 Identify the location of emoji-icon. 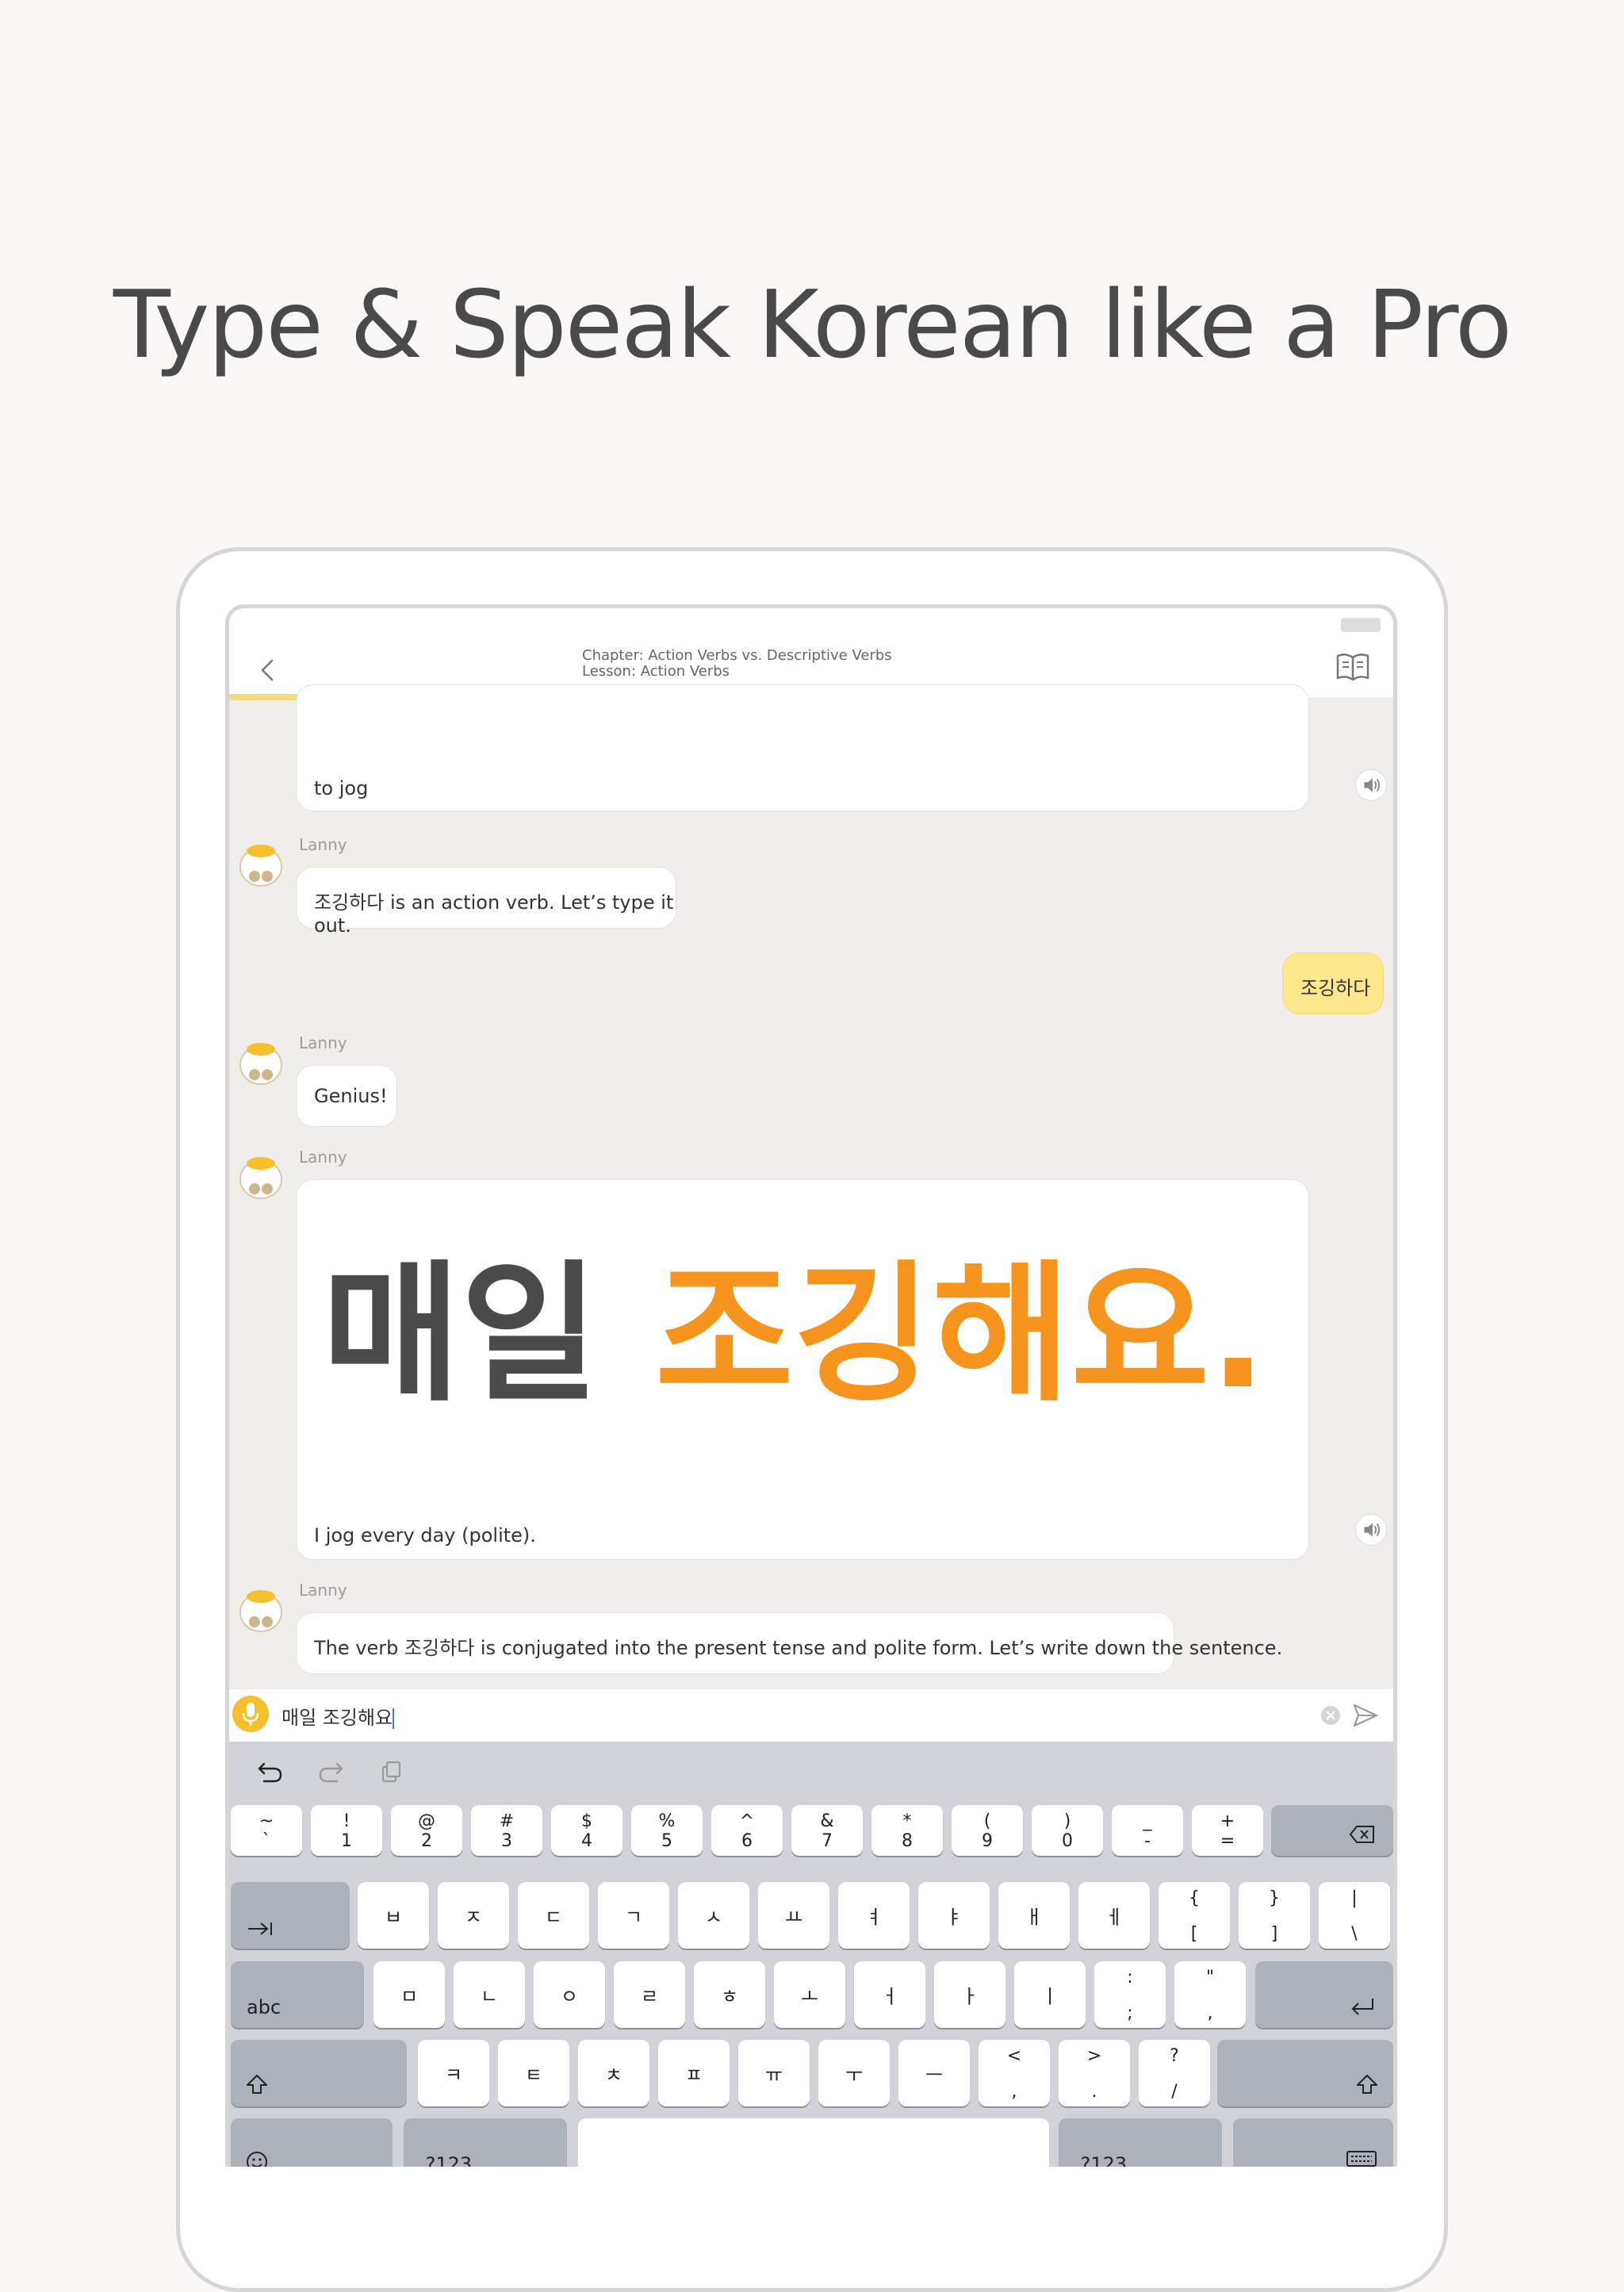
(257, 2158).